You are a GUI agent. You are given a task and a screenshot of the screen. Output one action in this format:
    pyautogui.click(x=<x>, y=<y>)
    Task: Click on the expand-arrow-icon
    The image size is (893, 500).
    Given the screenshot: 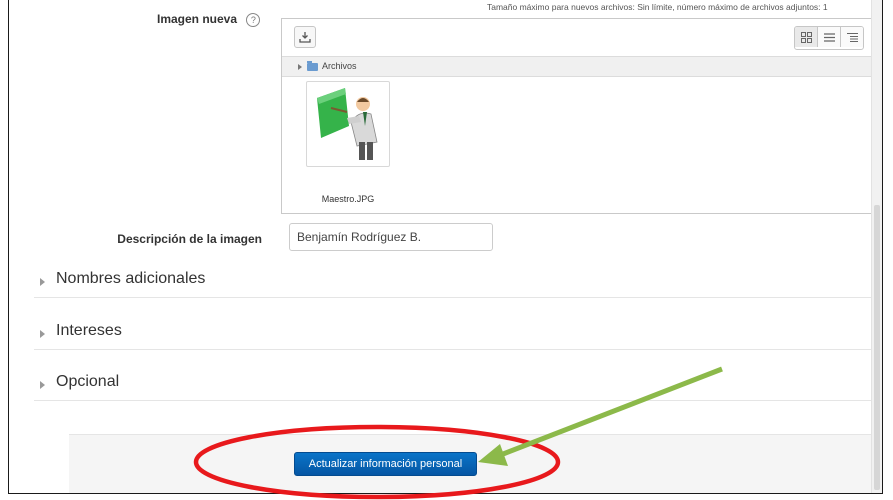 What is the action you would take?
    pyautogui.click(x=300, y=66)
    